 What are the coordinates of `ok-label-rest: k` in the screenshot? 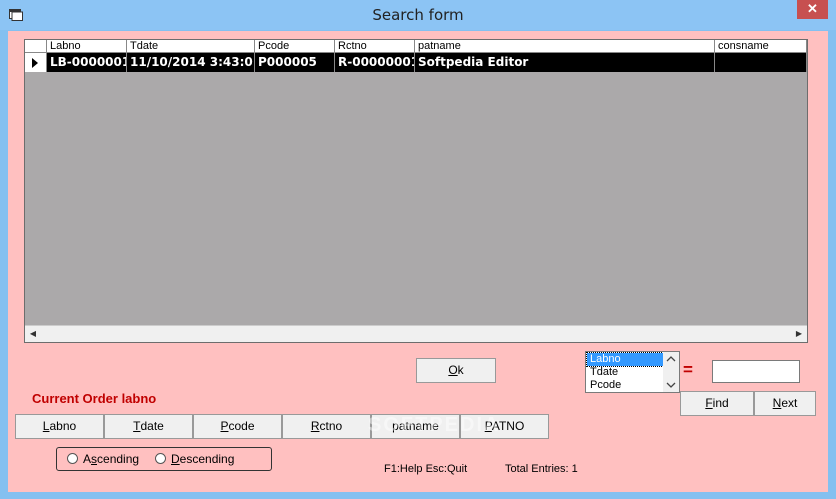 It's located at (460, 370).